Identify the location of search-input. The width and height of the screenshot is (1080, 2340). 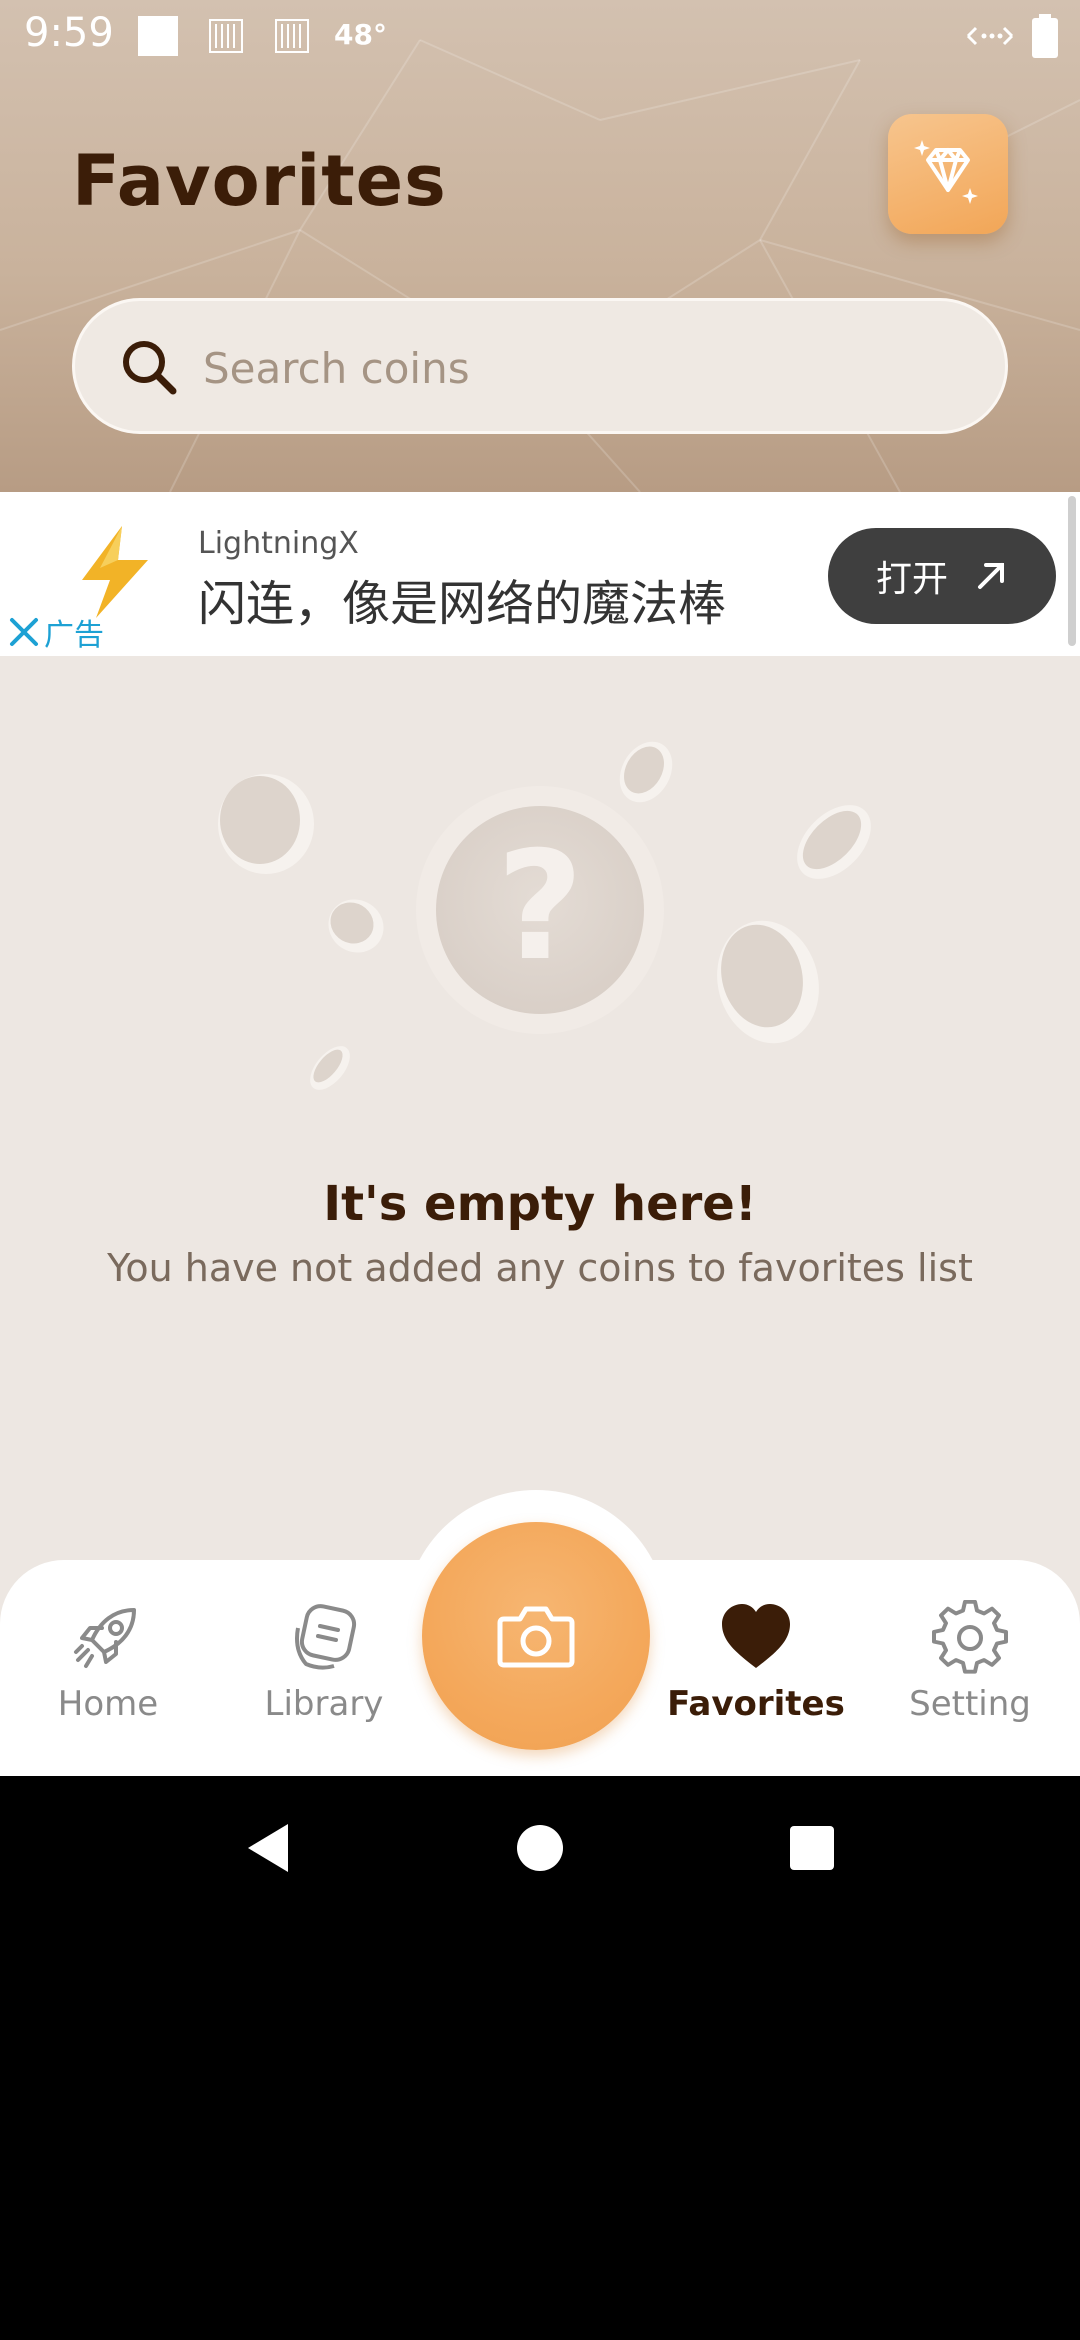
(583, 368).